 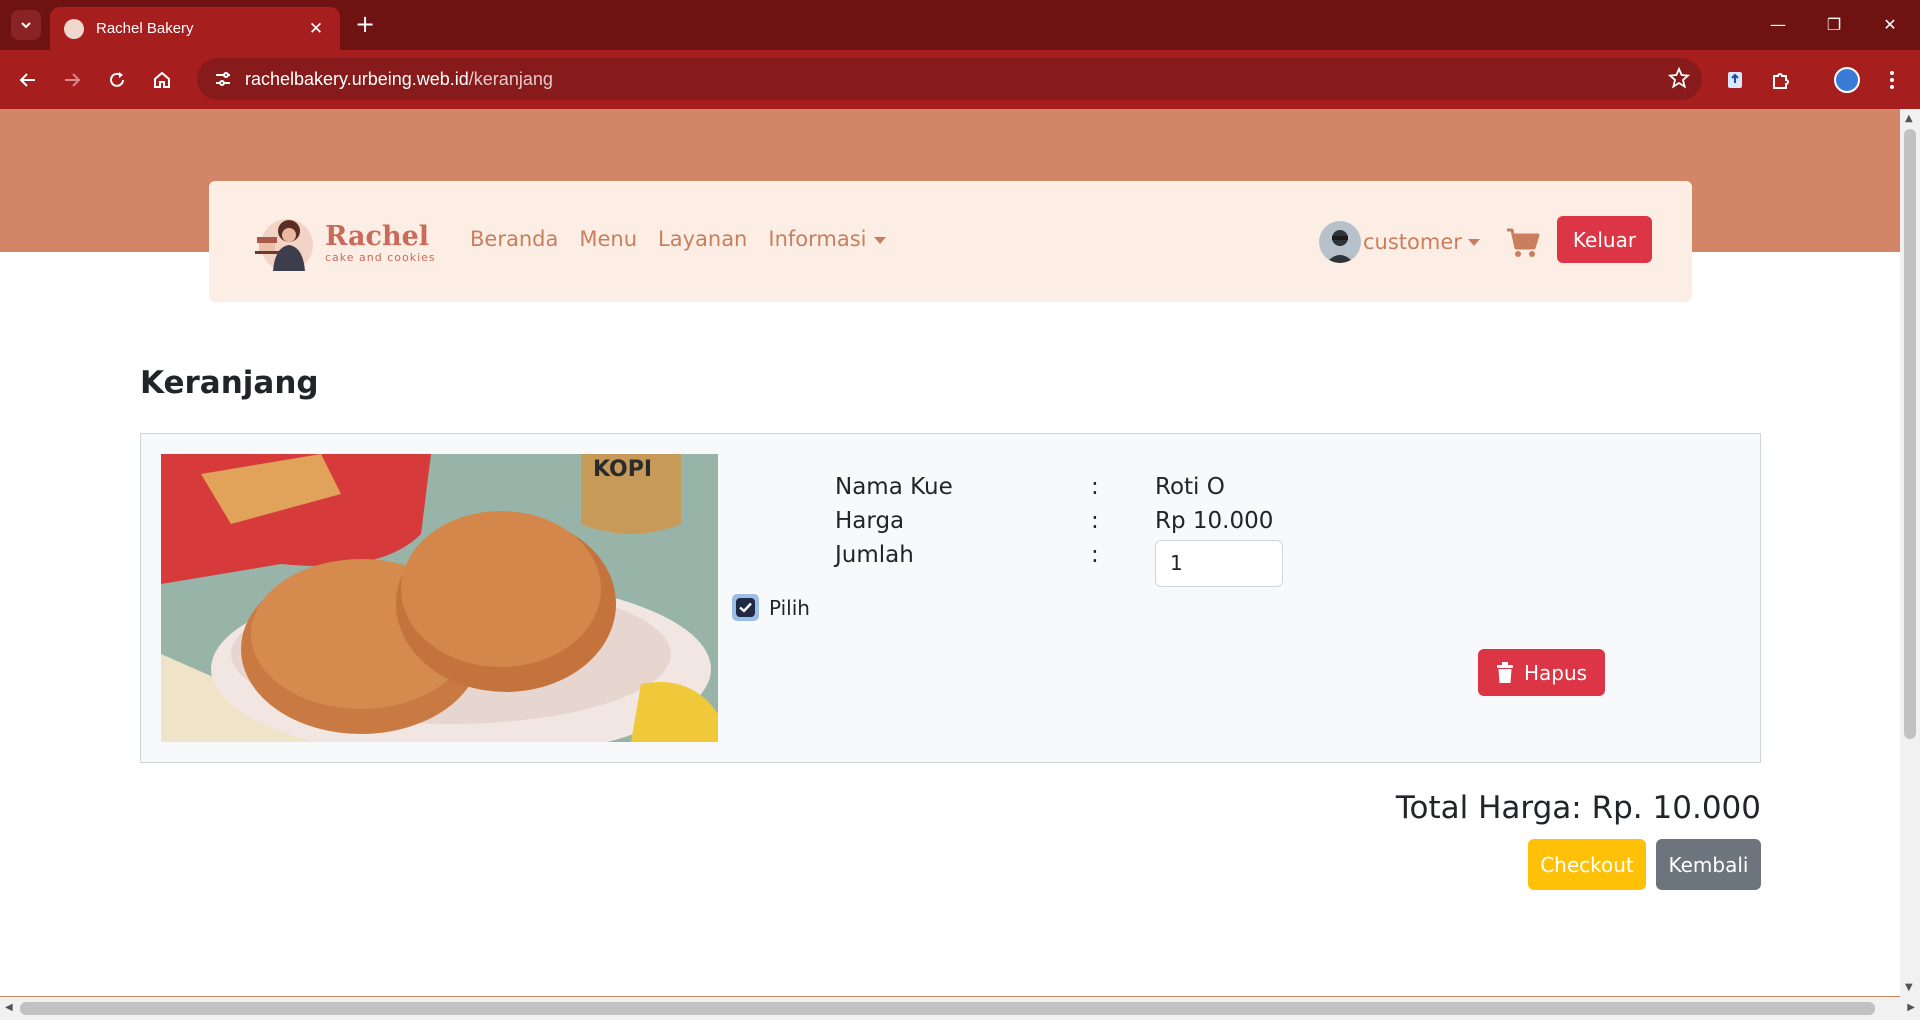 I want to click on scroll-down-icon: ▼, so click(x=1909, y=987).